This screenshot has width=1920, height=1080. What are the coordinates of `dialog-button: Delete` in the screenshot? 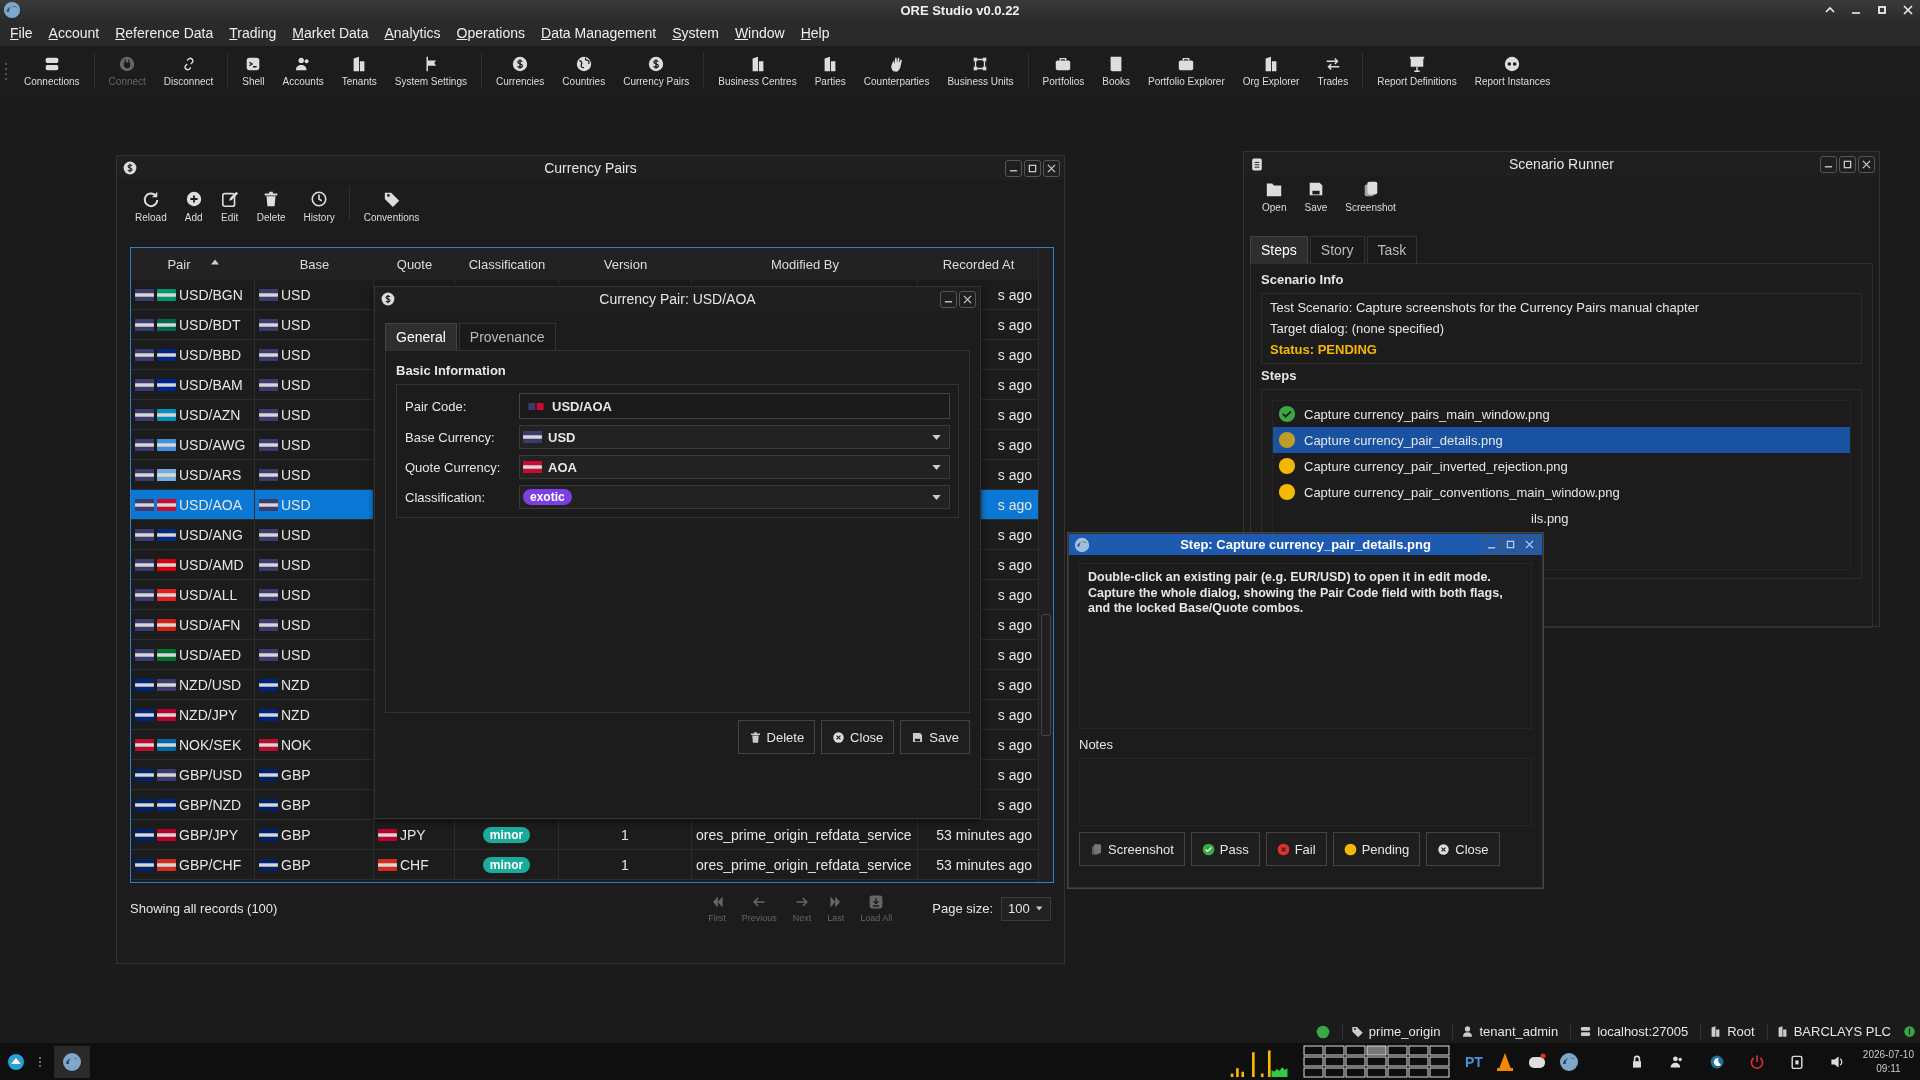 It's located at (776, 737).